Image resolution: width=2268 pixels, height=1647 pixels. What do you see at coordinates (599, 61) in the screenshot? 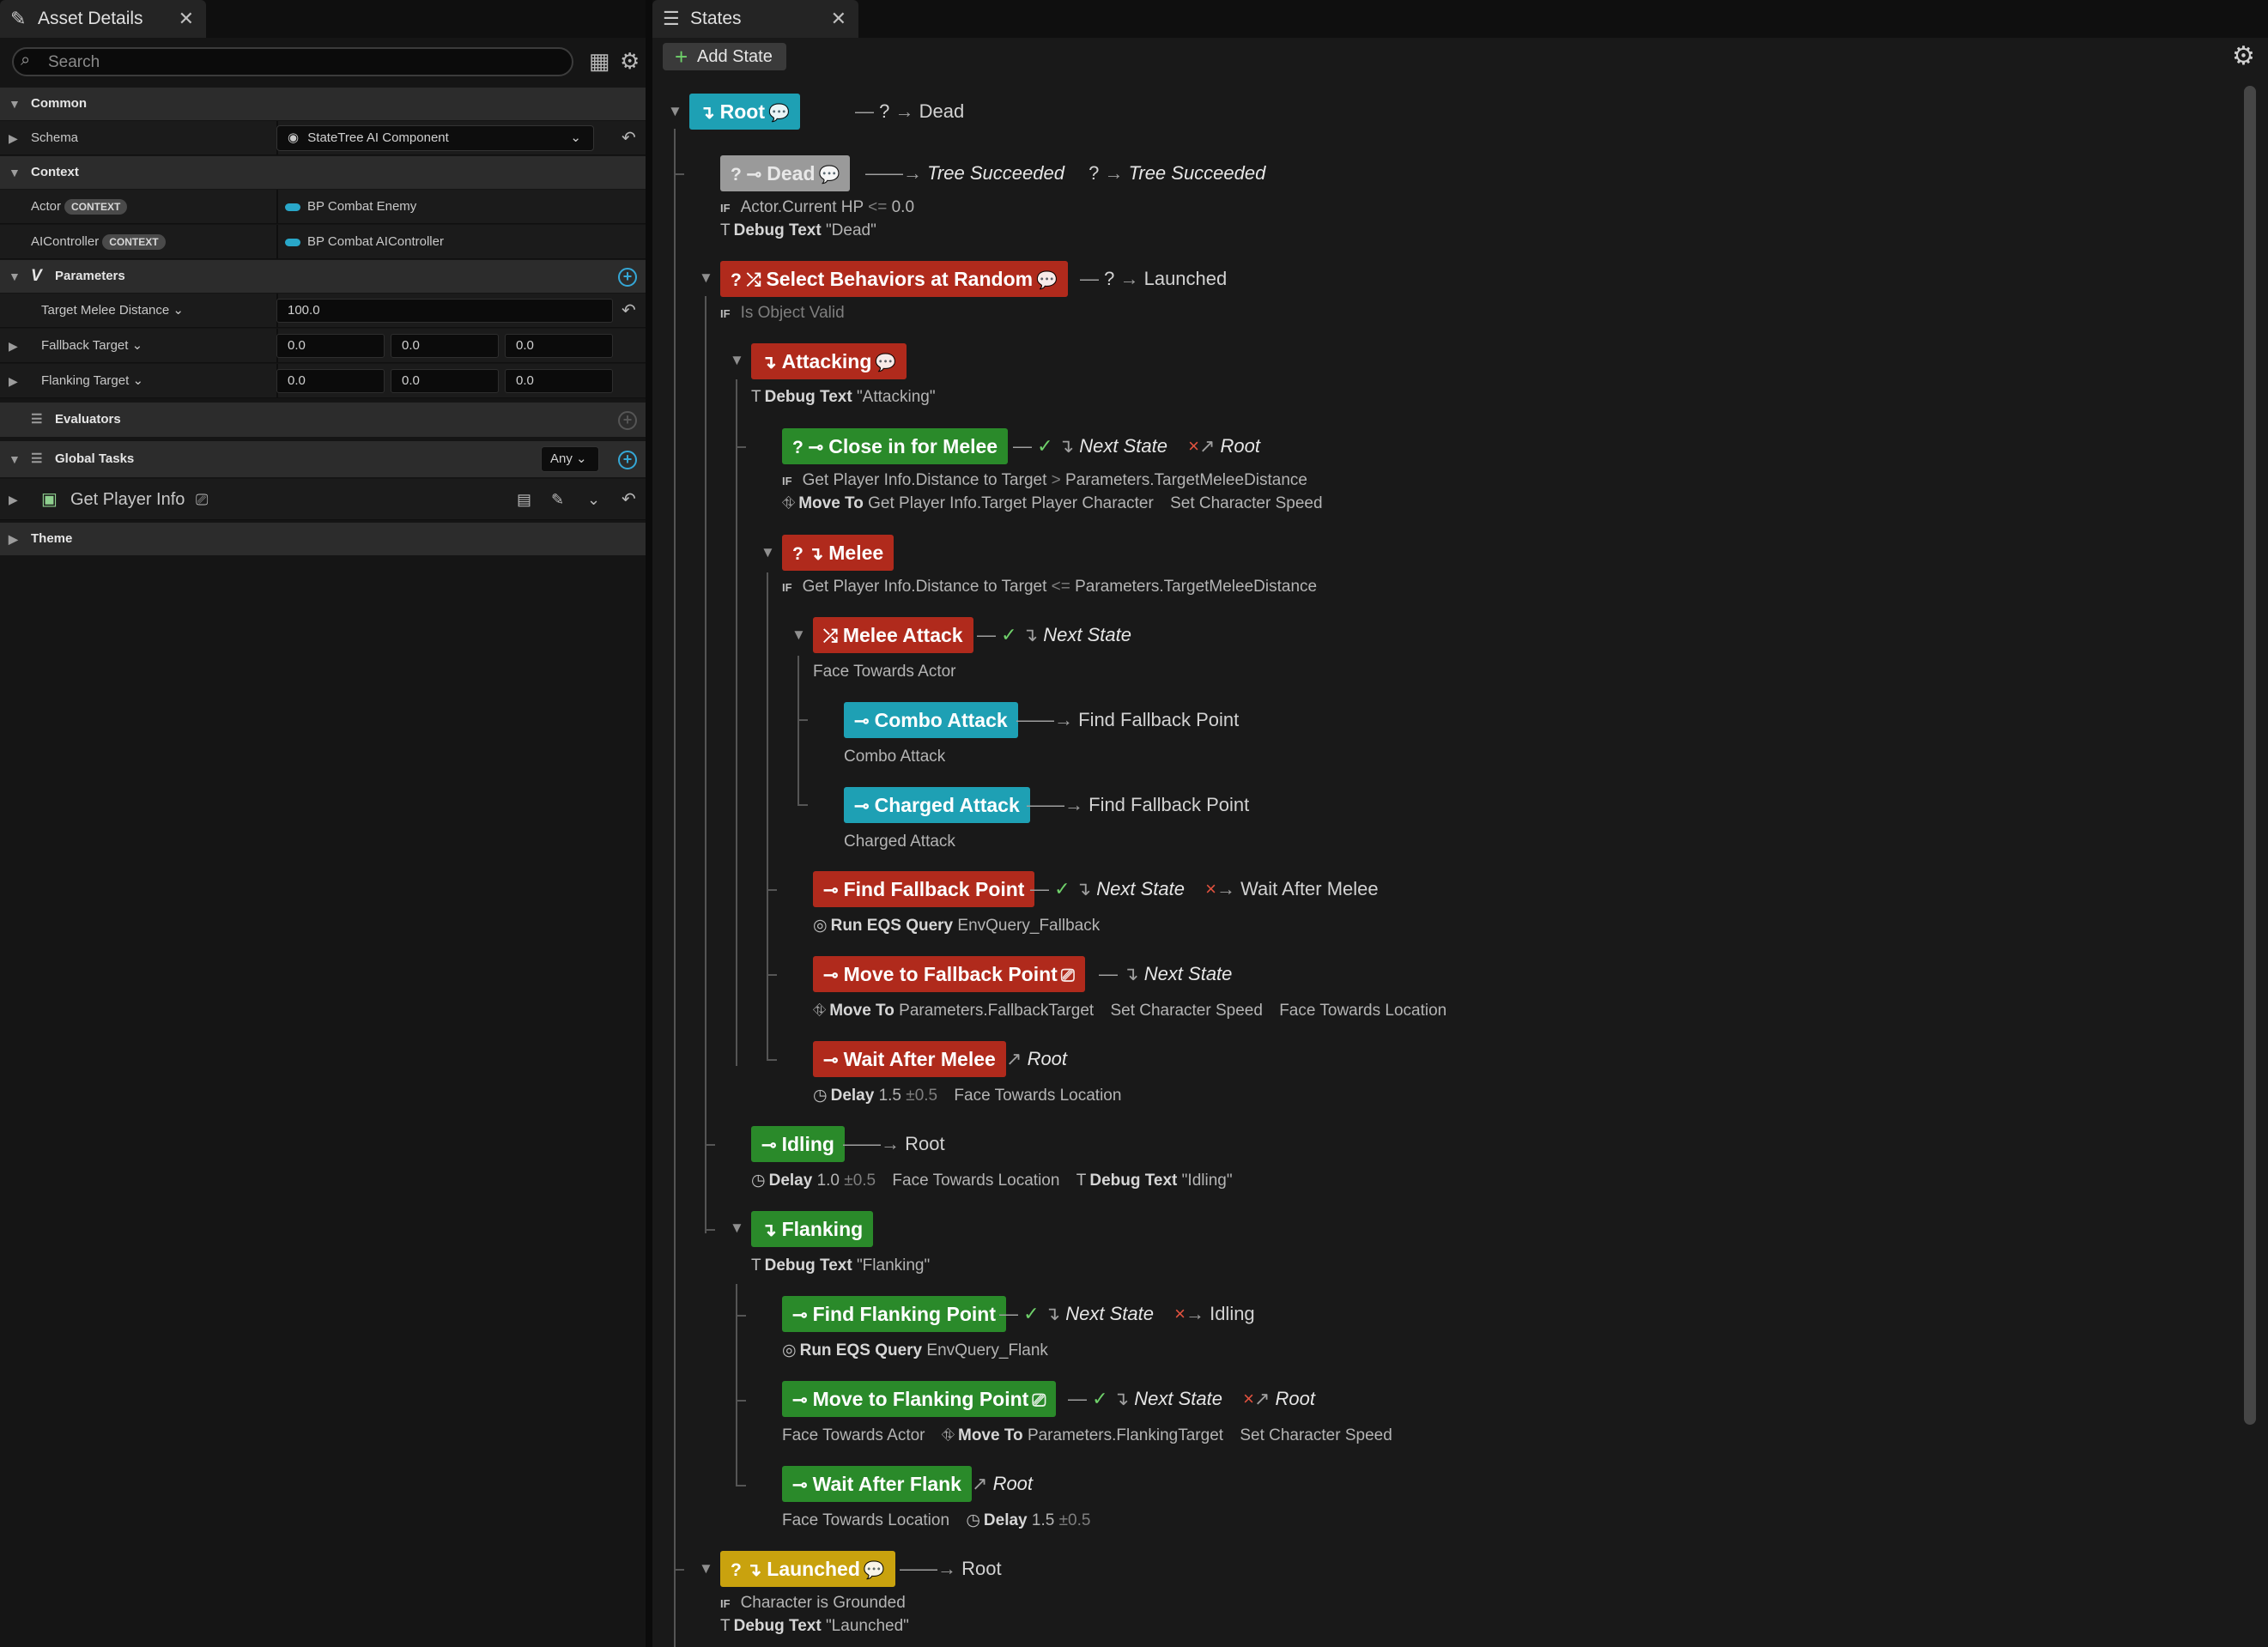
I see `table-icon: ▦` at bounding box center [599, 61].